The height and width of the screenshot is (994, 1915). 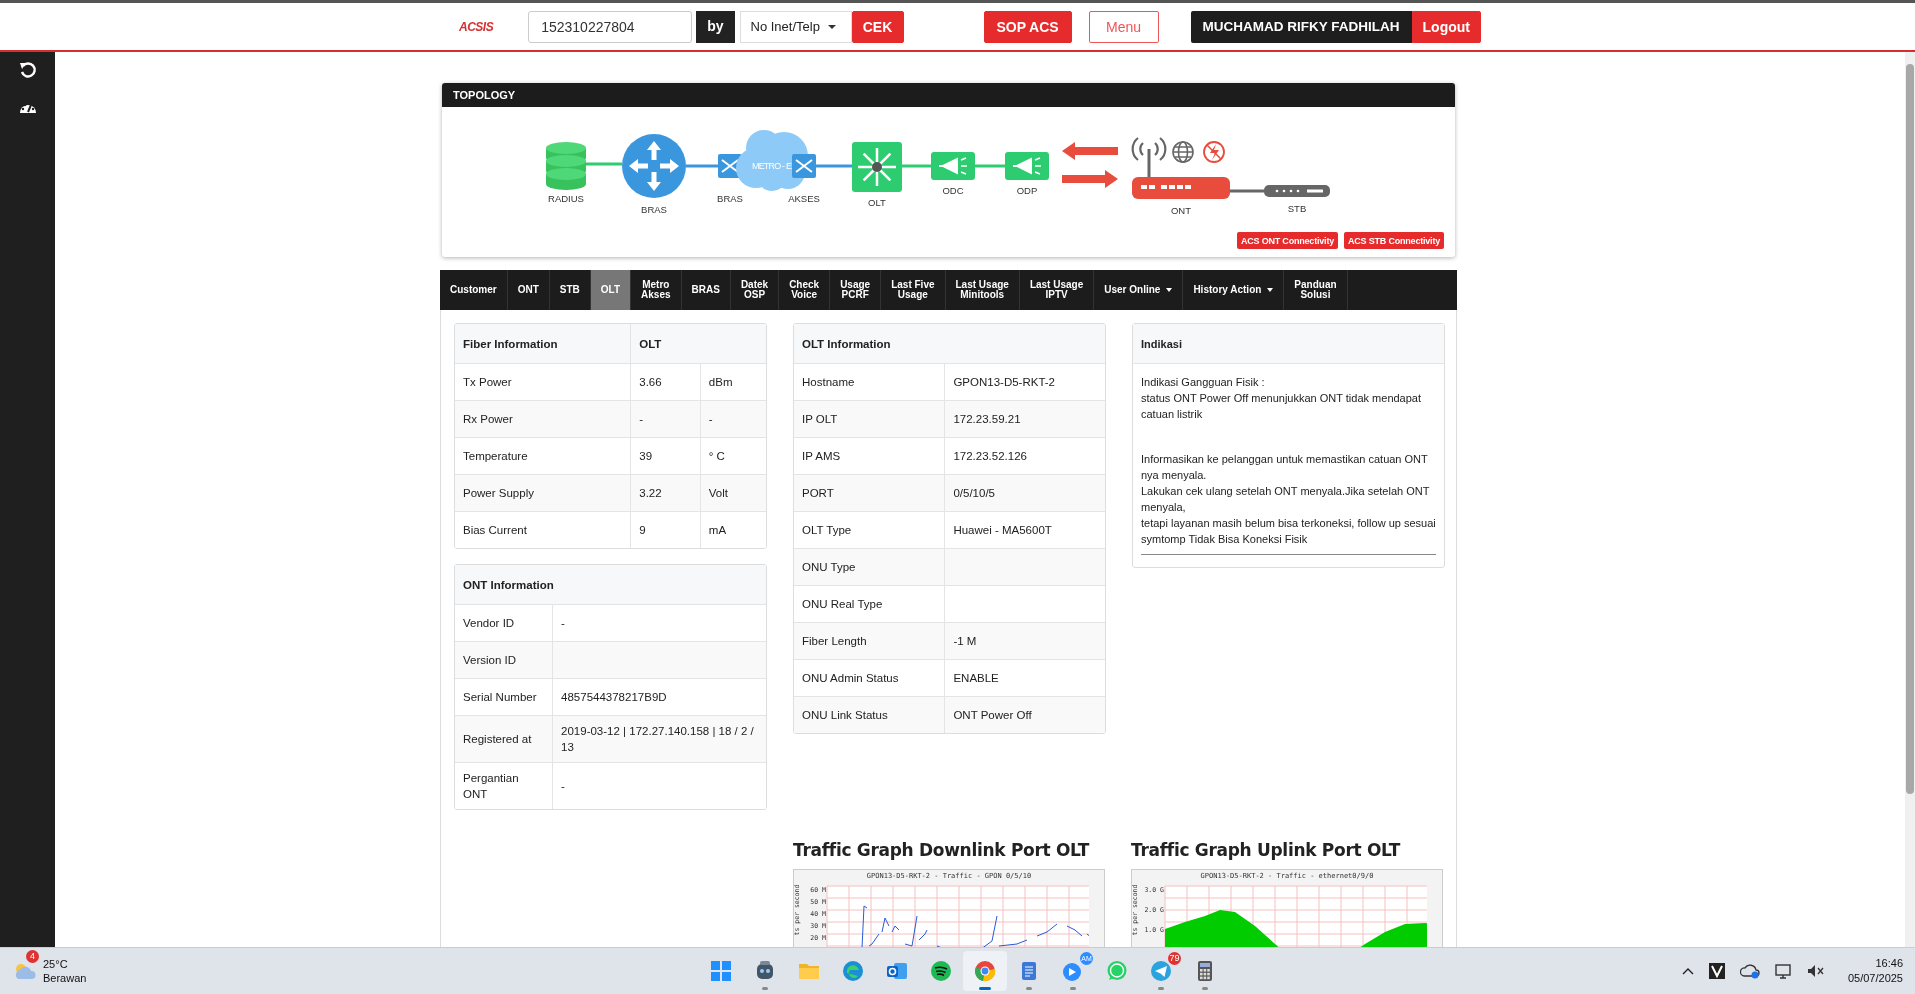 I want to click on power-off-icon, so click(x=1214, y=152).